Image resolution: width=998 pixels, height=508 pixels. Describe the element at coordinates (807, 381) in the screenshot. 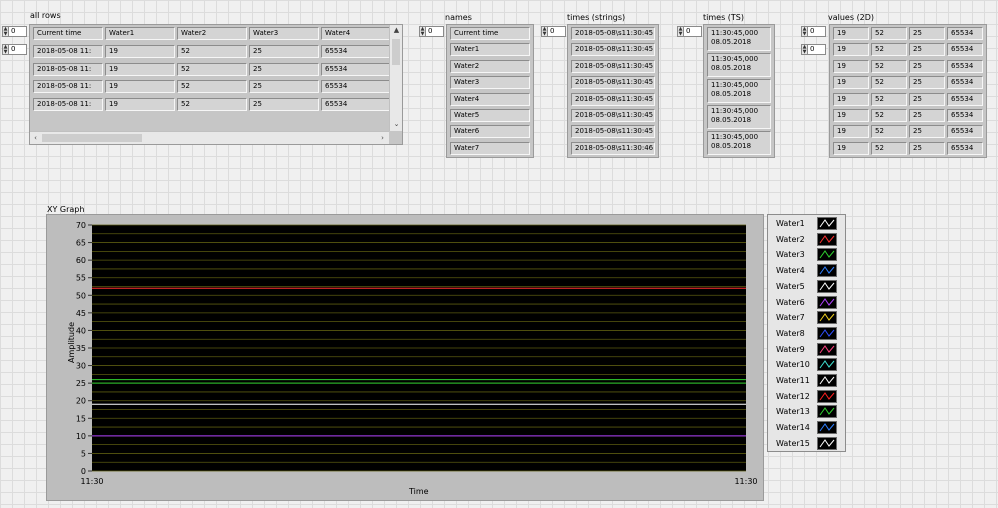

I see `legend-item: Water11` at that location.